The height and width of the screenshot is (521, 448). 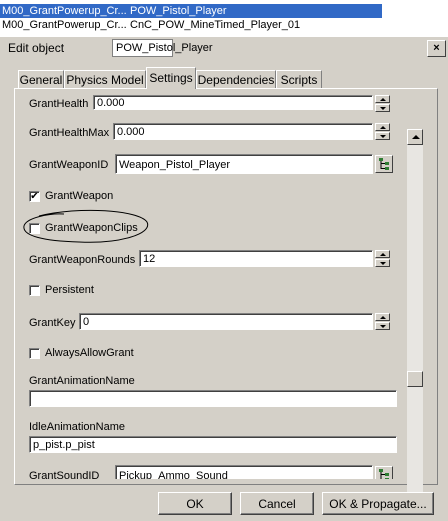 What do you see at coordinates (69, 133) in the screenshot?
I see `grant-health-max-label: GrantHealthMax` at bounding box center [69, 133].